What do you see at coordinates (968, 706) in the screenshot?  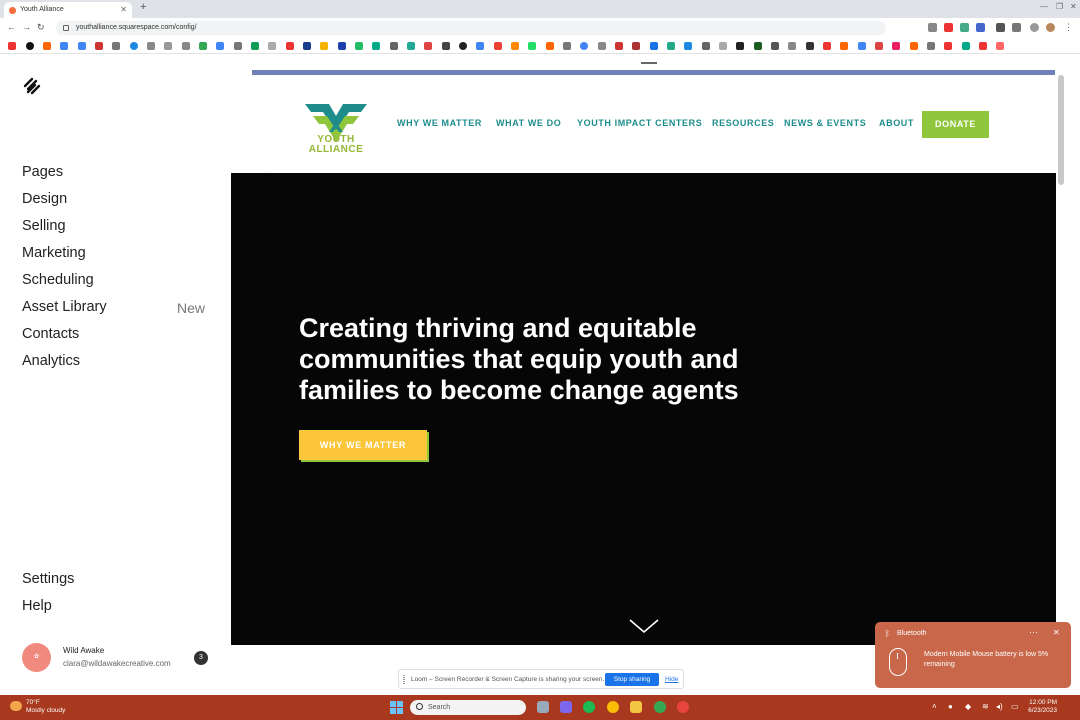 I see `tray-app-icon: ◆` at bounding box center [968, 706].